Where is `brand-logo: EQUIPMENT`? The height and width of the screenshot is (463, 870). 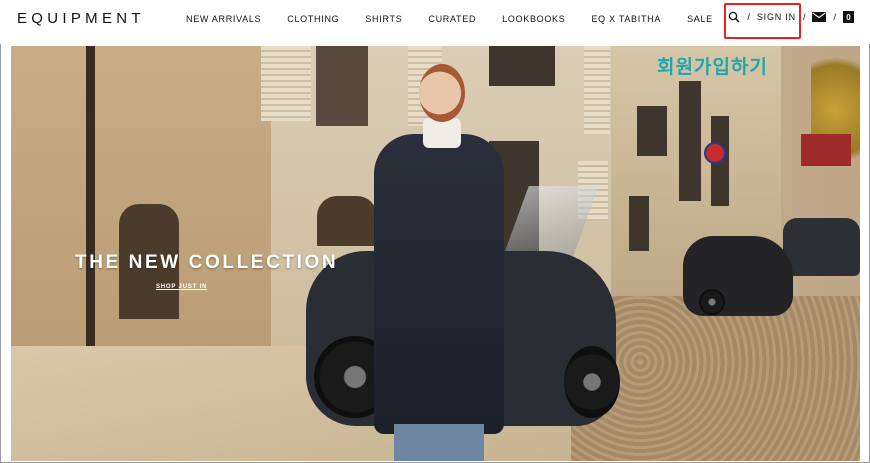
brand-logo: EQUIPMENT is located at coordinates (81, 18).